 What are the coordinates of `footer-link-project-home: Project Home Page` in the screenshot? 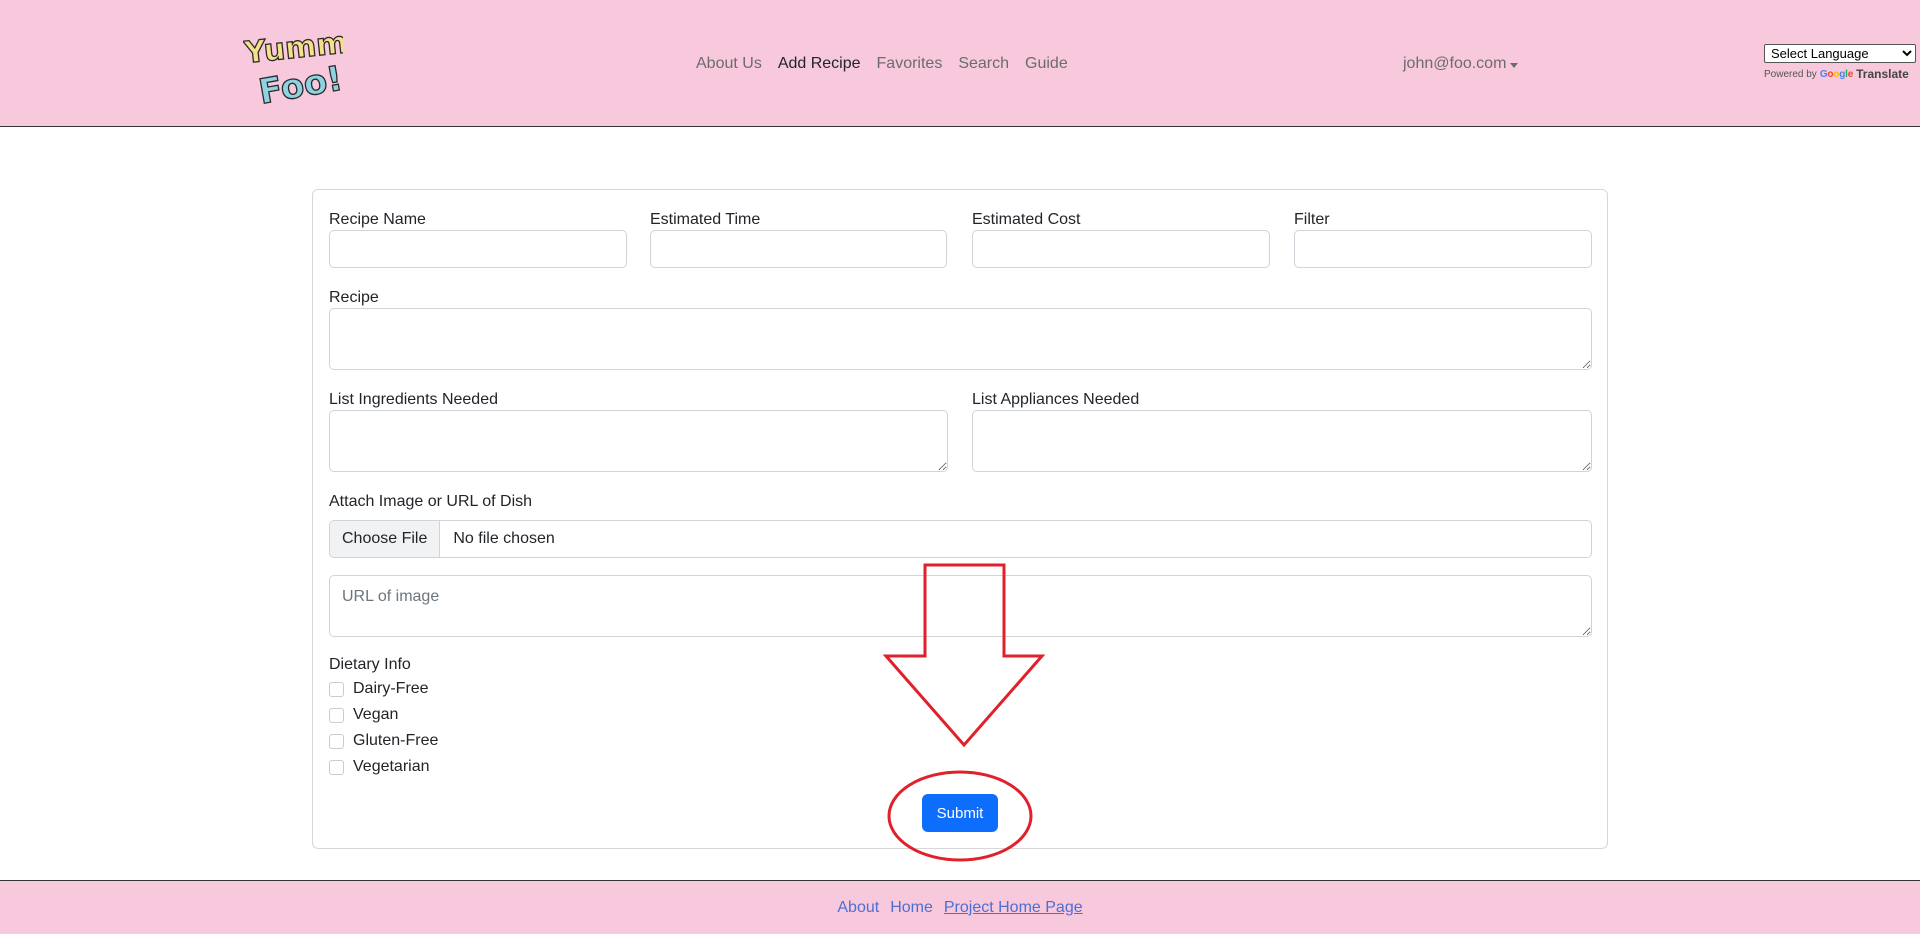 It's located at (1013, 908).